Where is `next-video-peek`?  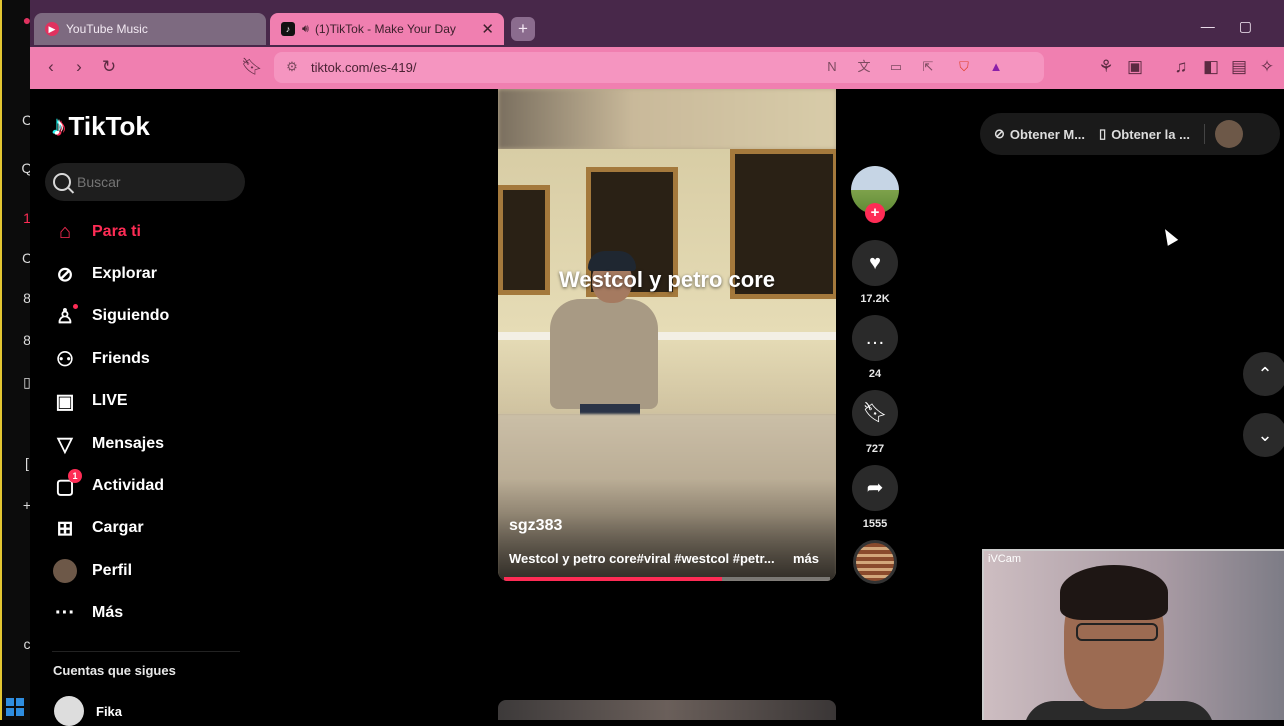 next-video-peek is located at coordinates (667, 710).